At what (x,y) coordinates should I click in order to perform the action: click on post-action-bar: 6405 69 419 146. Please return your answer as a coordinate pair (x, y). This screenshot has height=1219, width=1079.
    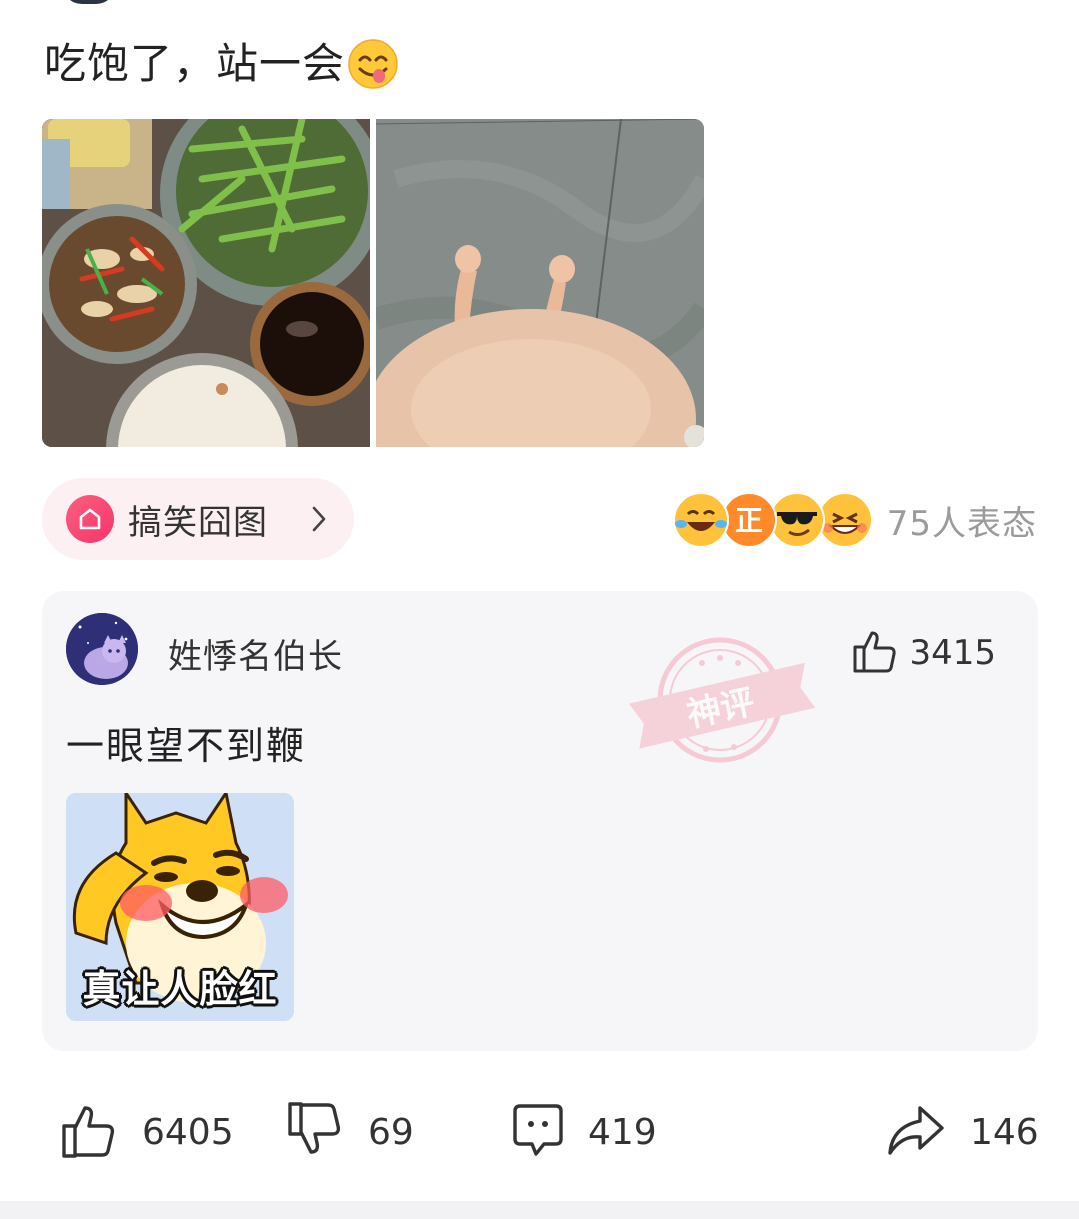
    Looking at the image, I should click on (539, 1136).